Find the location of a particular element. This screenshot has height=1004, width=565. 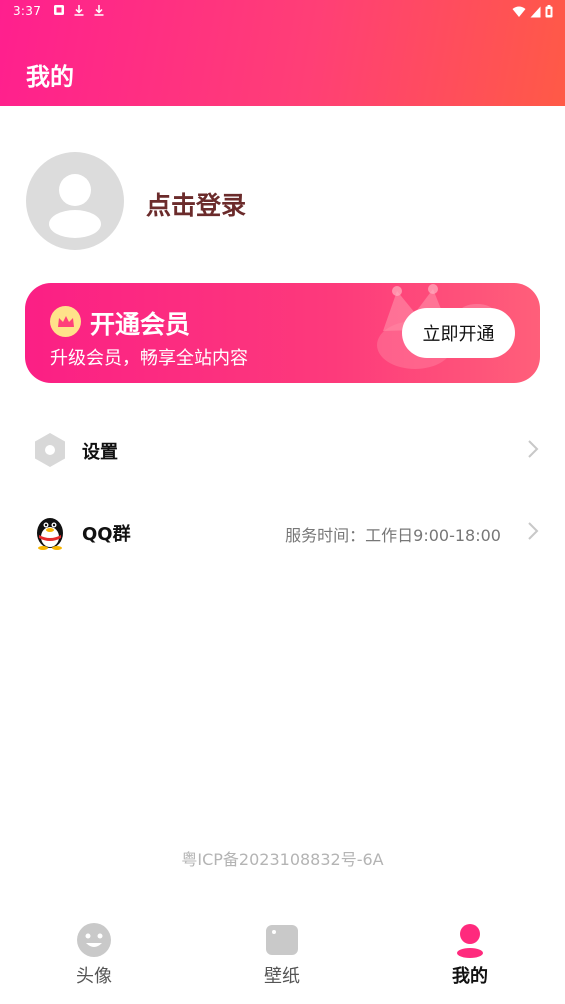

icp-record-text: 粤ICP备2023108832号-6A is located at coordinates (282, 859).